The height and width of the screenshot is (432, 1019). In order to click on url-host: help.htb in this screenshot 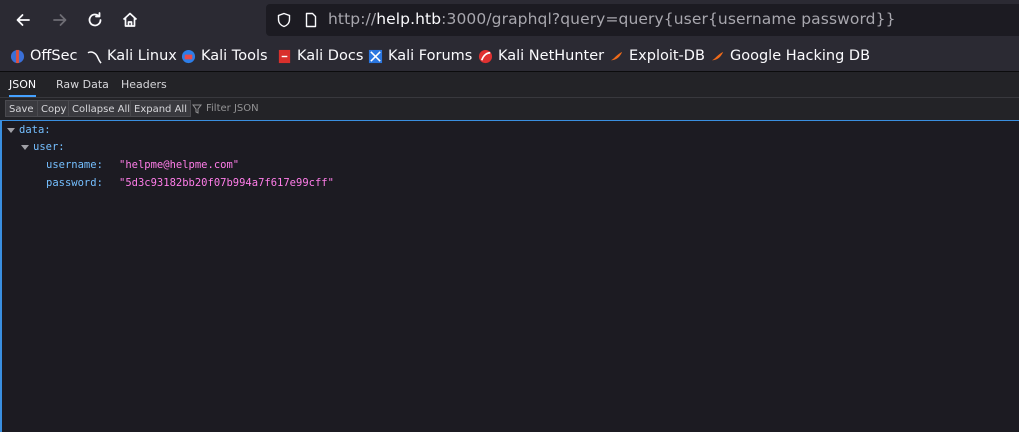, I will do `click(409, 19)`.